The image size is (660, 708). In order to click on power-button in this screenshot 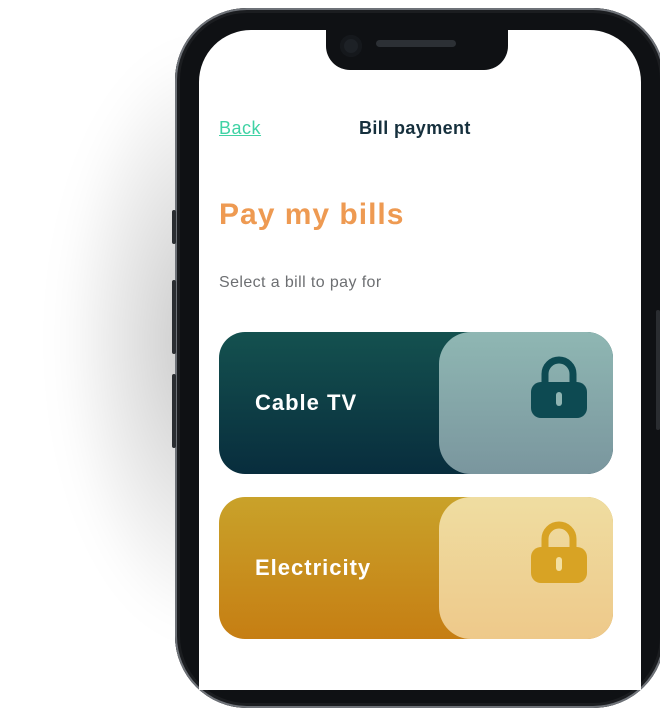, I will do `click(658, 370)`.